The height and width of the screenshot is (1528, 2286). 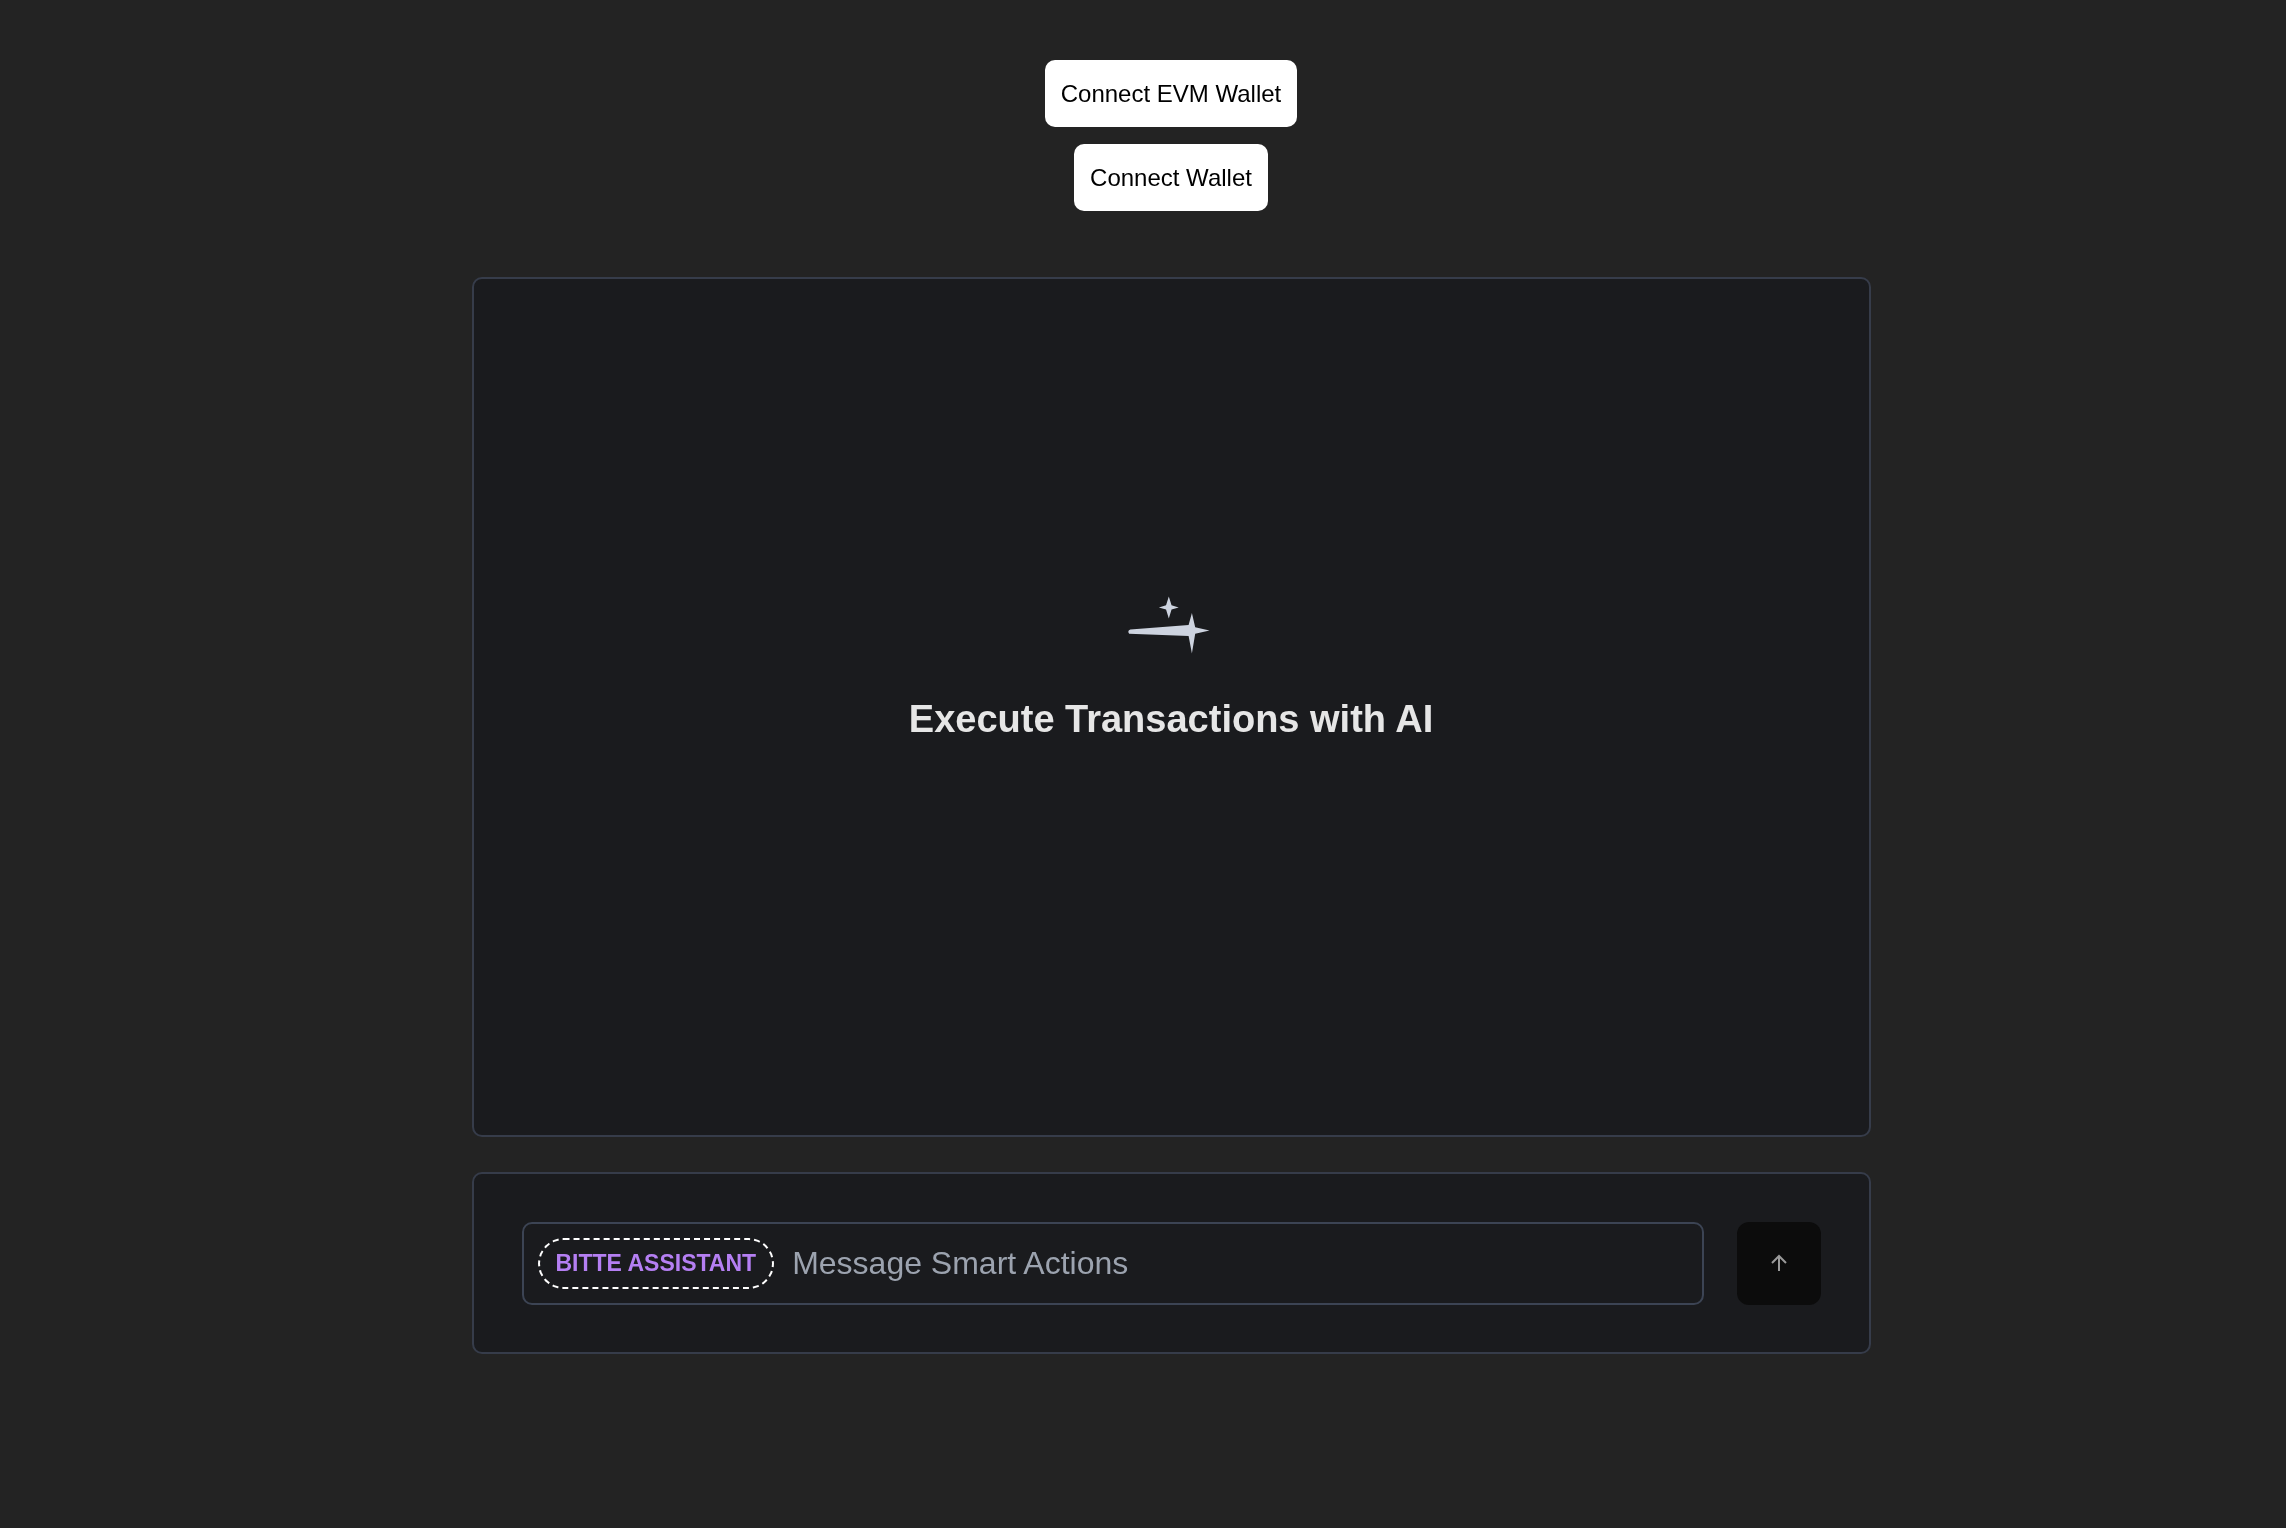 I want to click on connect-wallet-button: Connect EVM Wallet, so click(x=1171, y=93).